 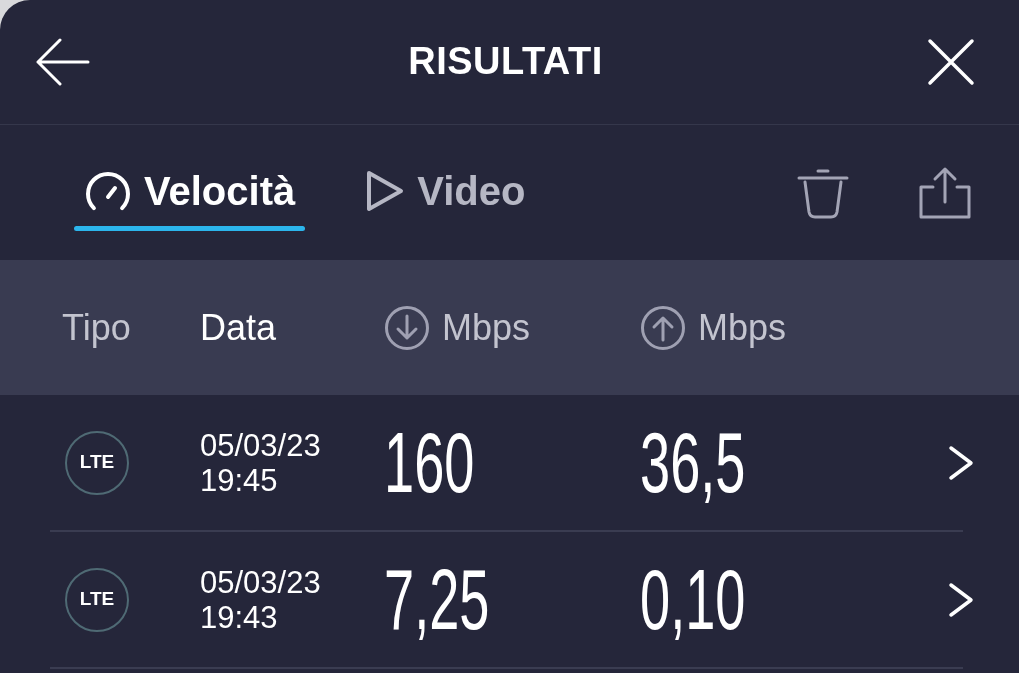 What do you see at coordinates (429, 462) in the screenshot?
I see `download-speed-value: 160` at bounding box center [429, 462].